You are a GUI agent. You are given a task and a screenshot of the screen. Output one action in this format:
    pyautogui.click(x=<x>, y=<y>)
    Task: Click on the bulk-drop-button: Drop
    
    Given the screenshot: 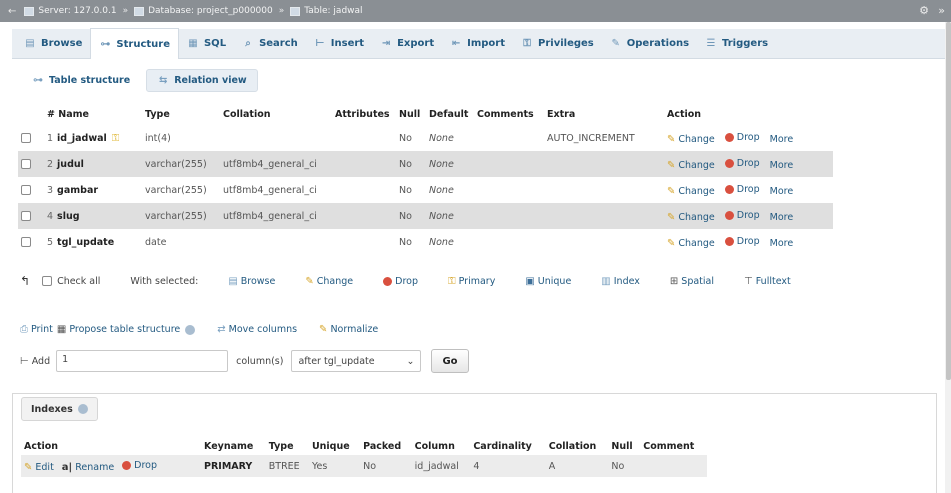 What is the action you would take?
    pyautogui.click(x=400, y=281)
    